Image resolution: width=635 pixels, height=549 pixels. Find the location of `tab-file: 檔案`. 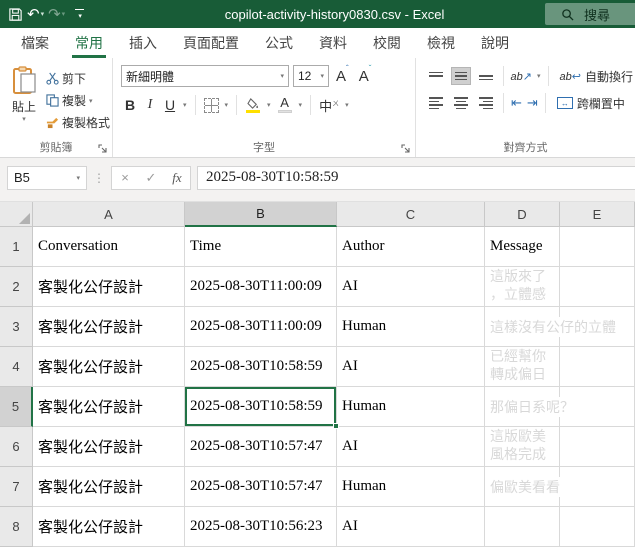

tab-file: 檔案 is located at coordinates (35, 43).